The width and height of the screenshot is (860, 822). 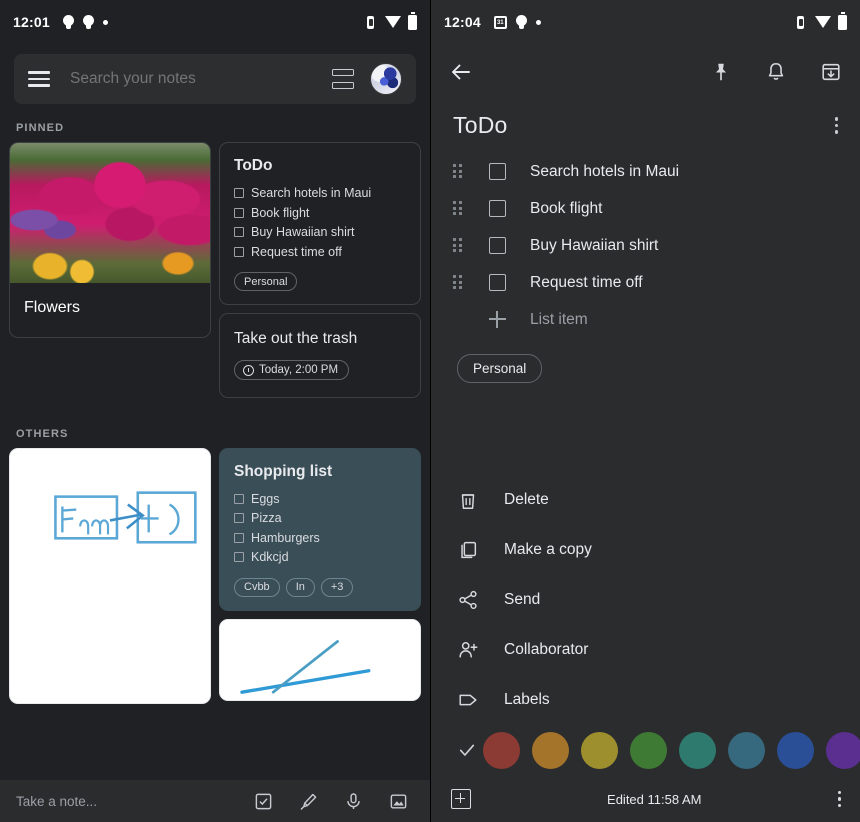 What do you see at coordinates (39, 79) in the screenshot?
I see `hamburger-icon` at bounding box center [39, 79].